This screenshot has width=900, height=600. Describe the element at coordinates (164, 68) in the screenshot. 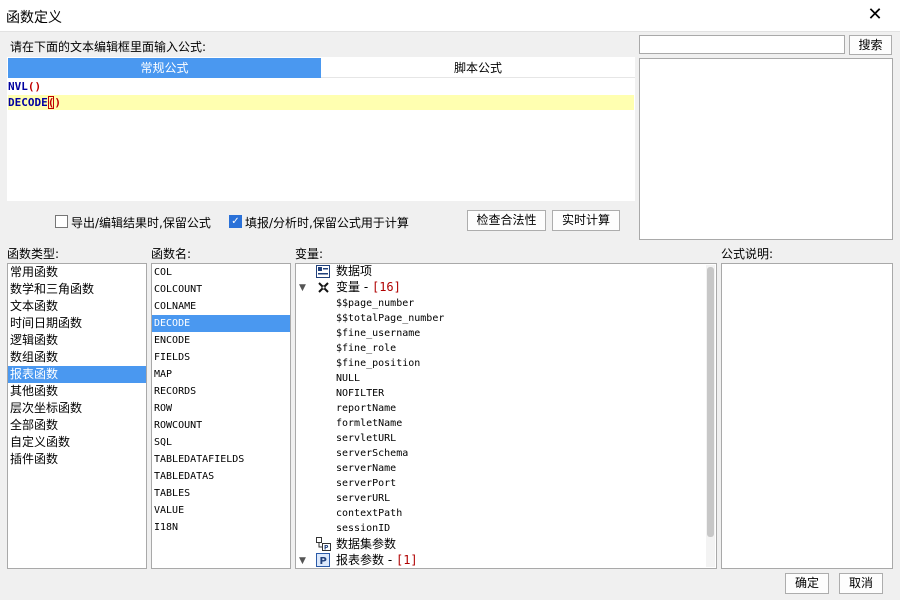

I see `tab-regular-formula: 常规公式` at that location.